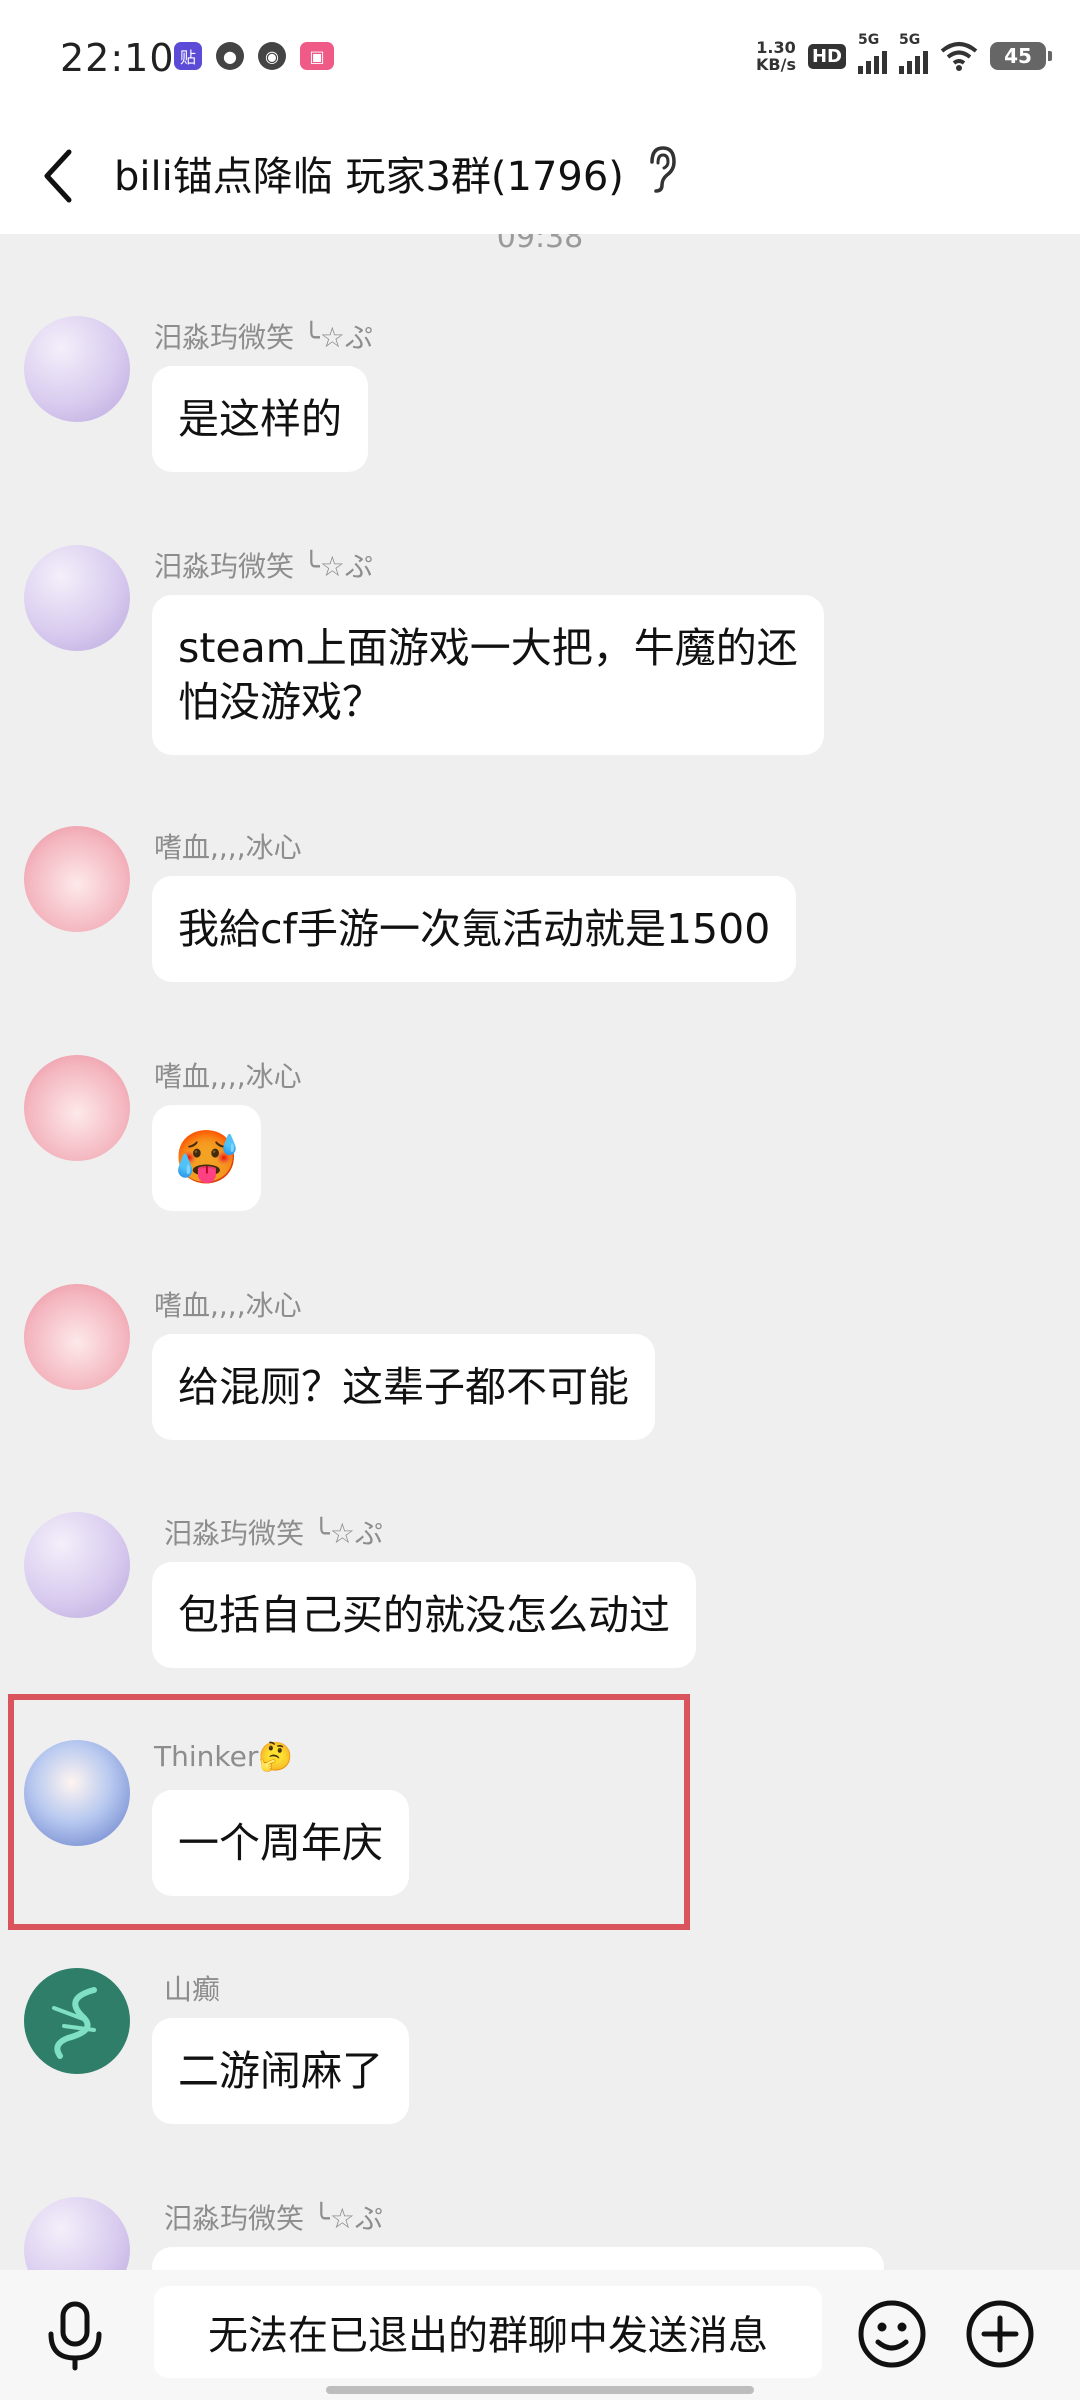 This screenshot has height=2400, width=1080. I want to click on ear-icon, so click(661, 169).